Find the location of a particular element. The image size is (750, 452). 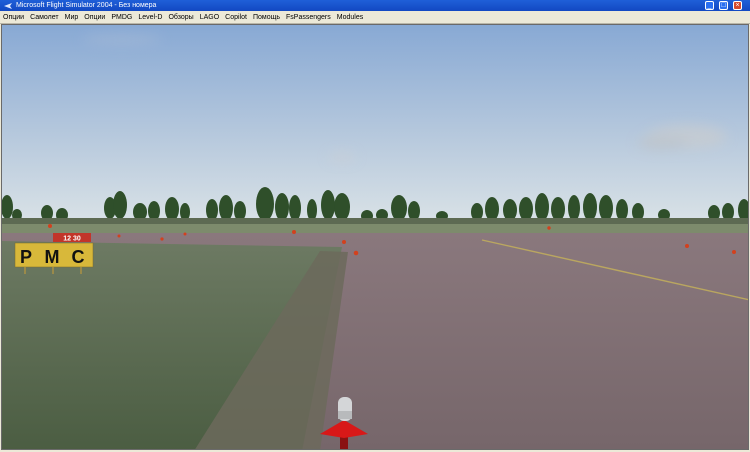

menu-item-modules: Modules is located at coordinates (350, 17).